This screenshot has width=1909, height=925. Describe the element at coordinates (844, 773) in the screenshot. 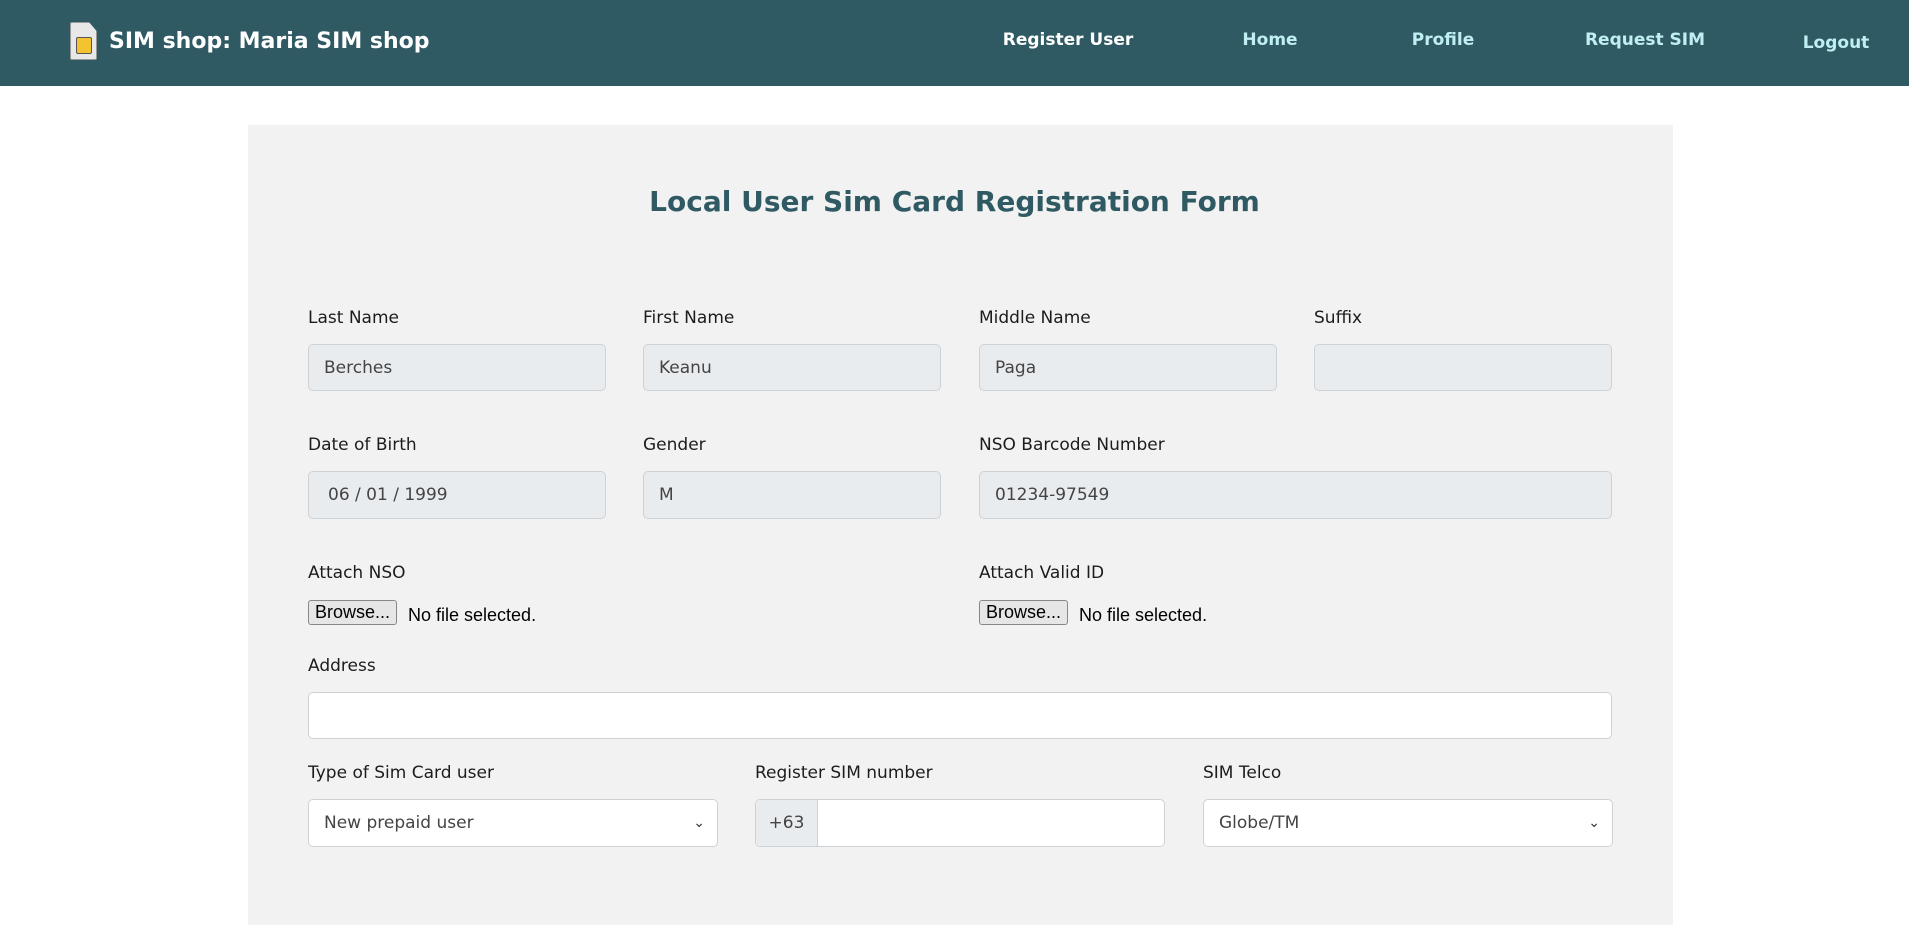

I see `sim-number-label: Register SIM number` at that location.